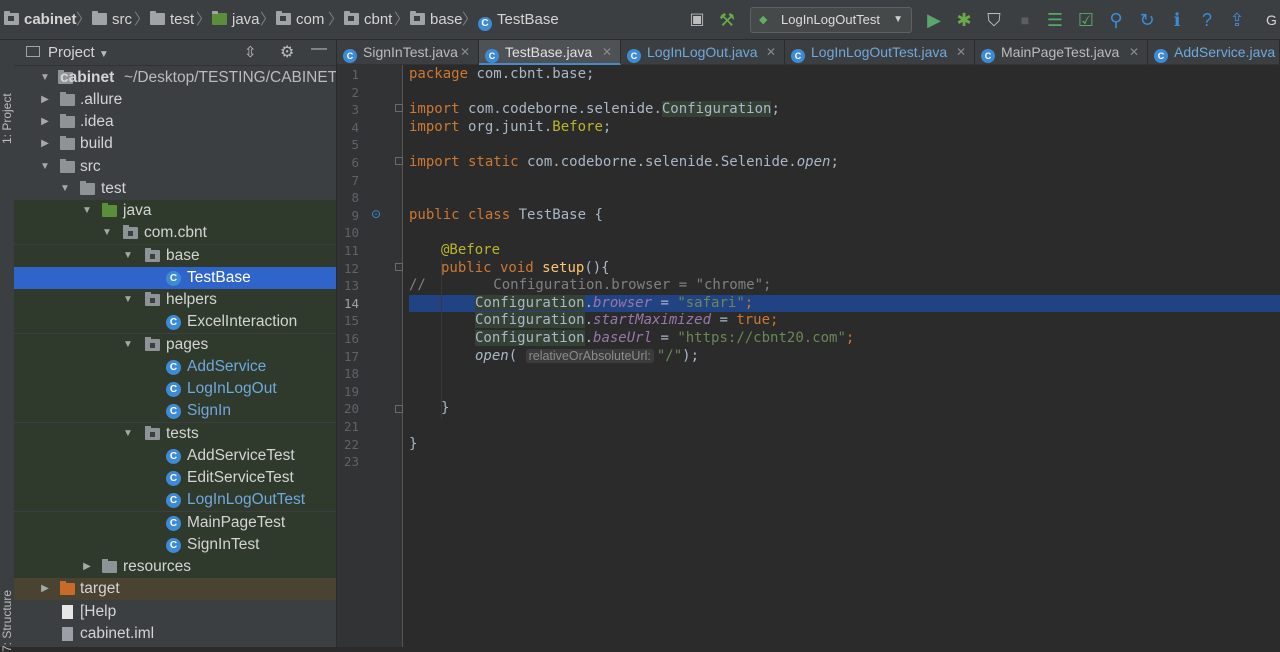 This screenshot has width=1280, height=652. What do you see at coordinates (172, 20) in the screenshot?
I see `breadcrumb-test: test` at bounding box center [172, 20].